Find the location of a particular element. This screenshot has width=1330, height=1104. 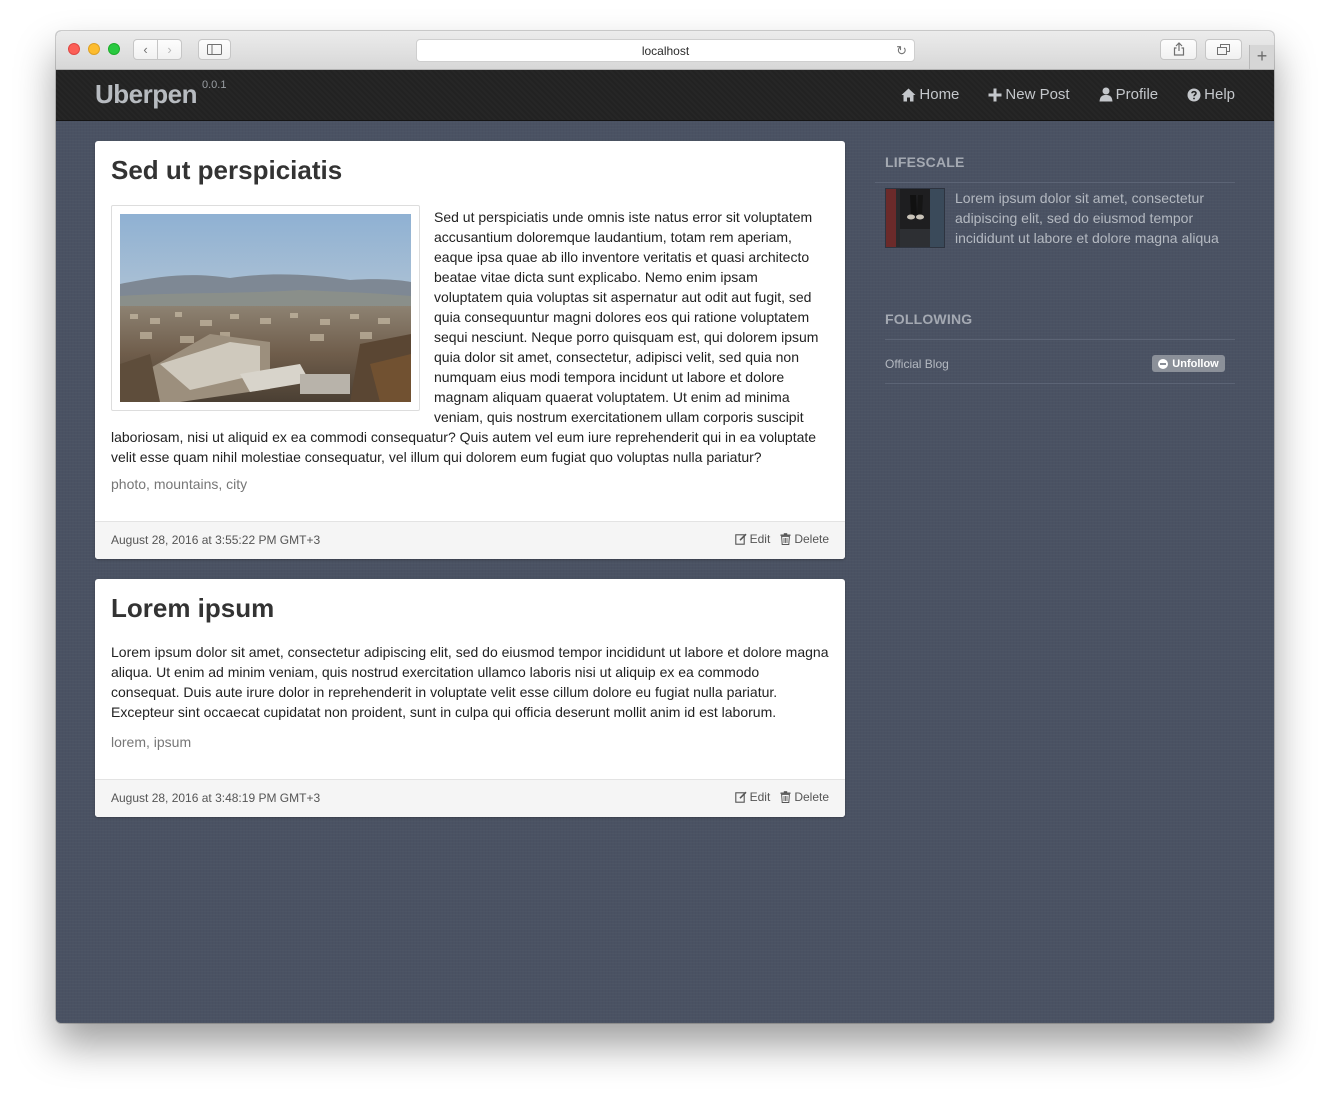

share-icon is located at coordinates (1178, 49).